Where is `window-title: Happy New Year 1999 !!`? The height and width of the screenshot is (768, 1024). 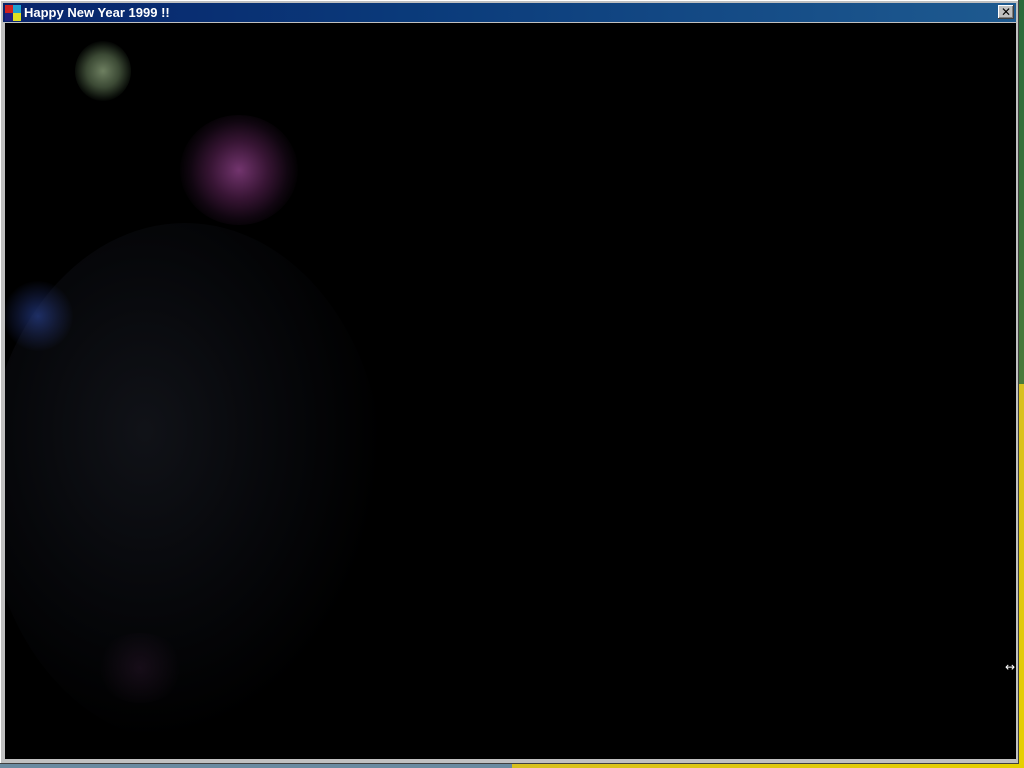
window-title: Happy New Year 1999 !! is located at coordinates (97, 12).